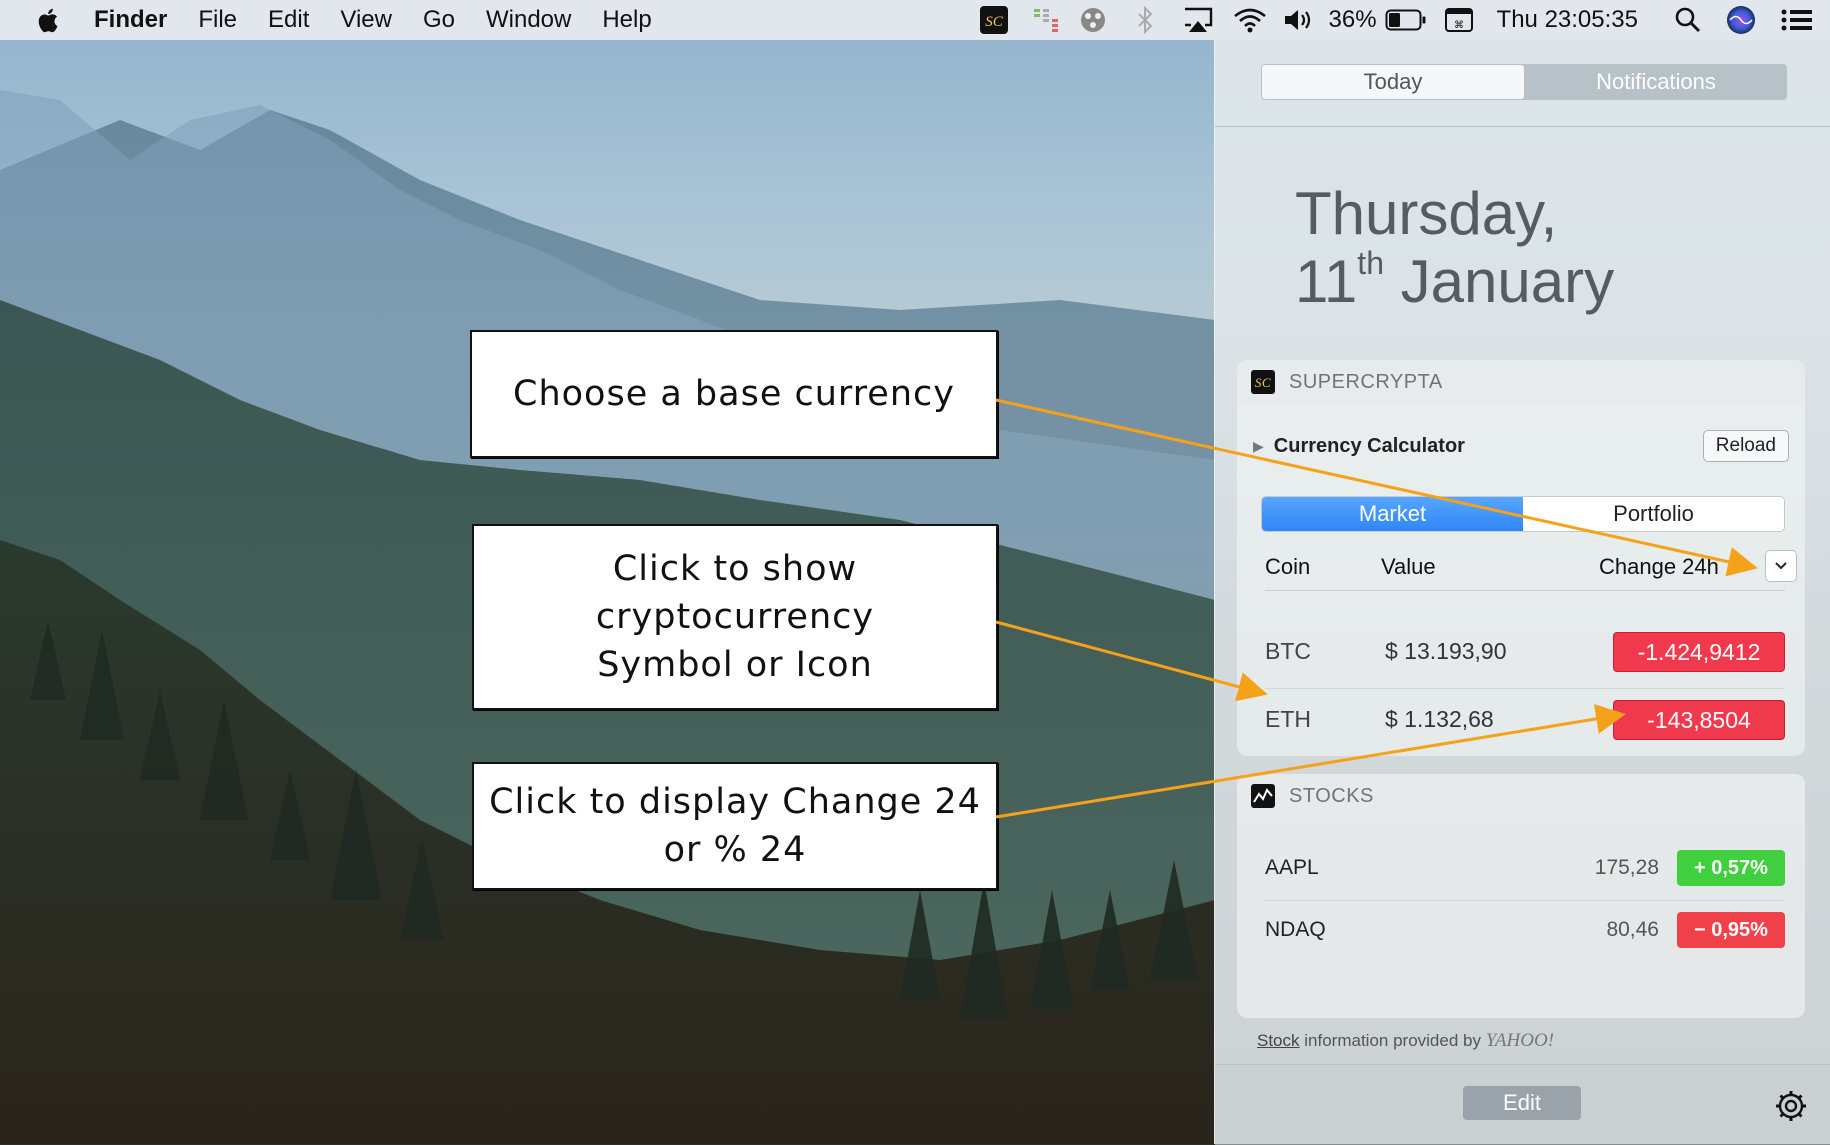  Describe the element at coordinates (1331, 795) in the screenshot. I see `stocks-title: STOCKS` at that location.